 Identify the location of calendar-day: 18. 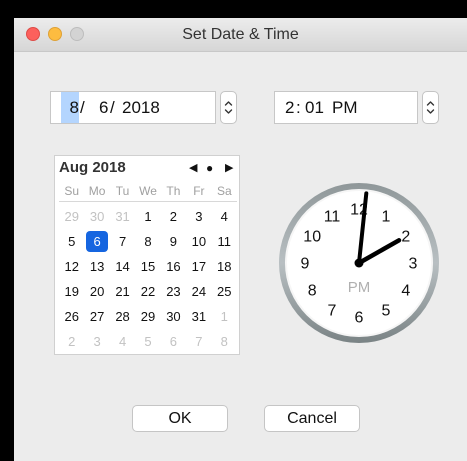
(224, 266).